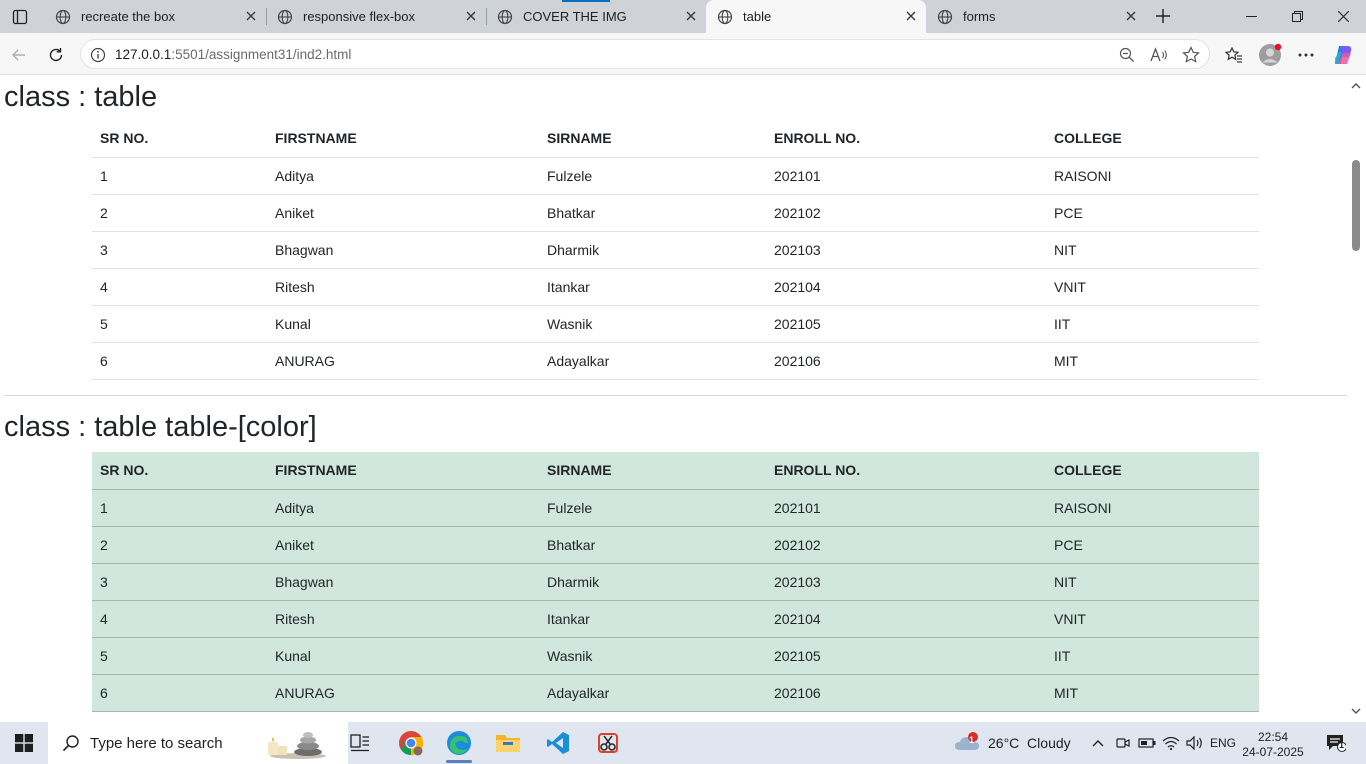 The image size is (1366, 764). What do you see at coordinates (1171, 743) in the screenshot?
I see `wifi-button` at bounding box center [1171, 743].